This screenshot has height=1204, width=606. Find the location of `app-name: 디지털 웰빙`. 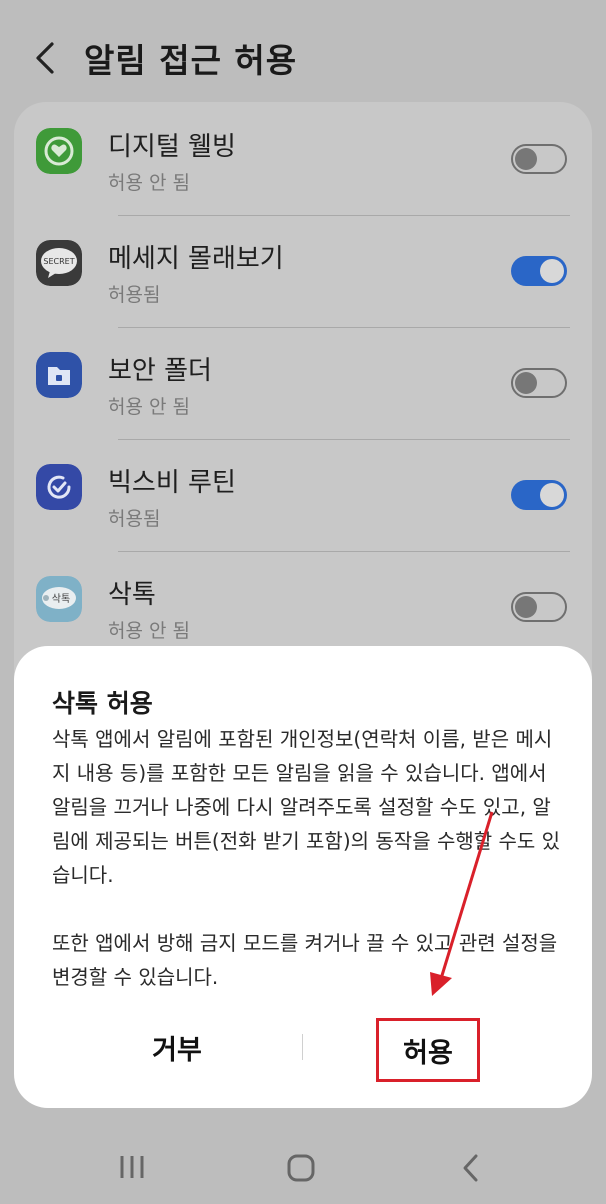

app-name: 디지털 웰빙 is located at coordinates (172, 147).